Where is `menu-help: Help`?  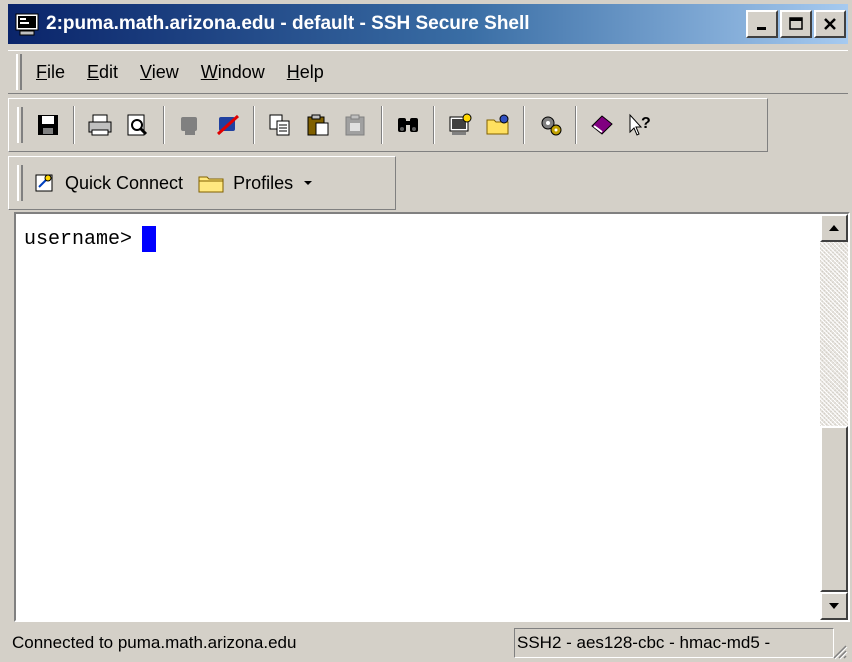
menu-help: Help is located at coordinates (305, 72).